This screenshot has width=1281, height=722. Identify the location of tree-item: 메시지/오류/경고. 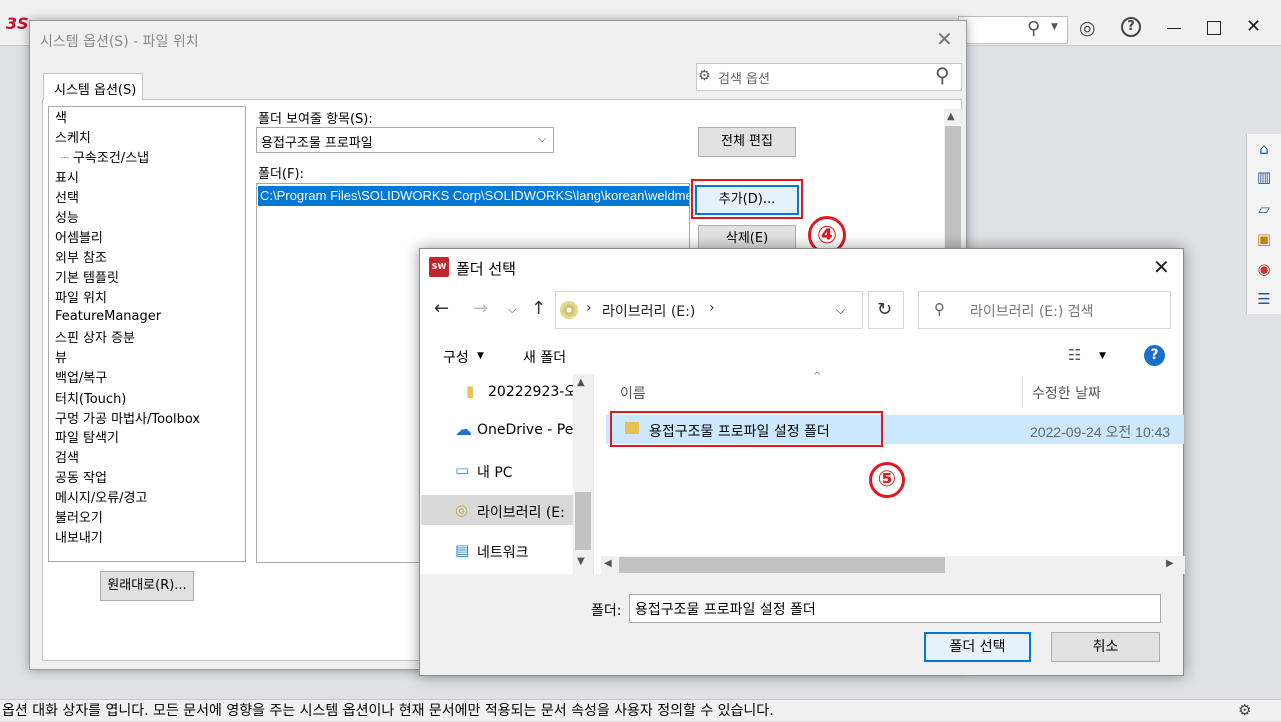
(101, 496).